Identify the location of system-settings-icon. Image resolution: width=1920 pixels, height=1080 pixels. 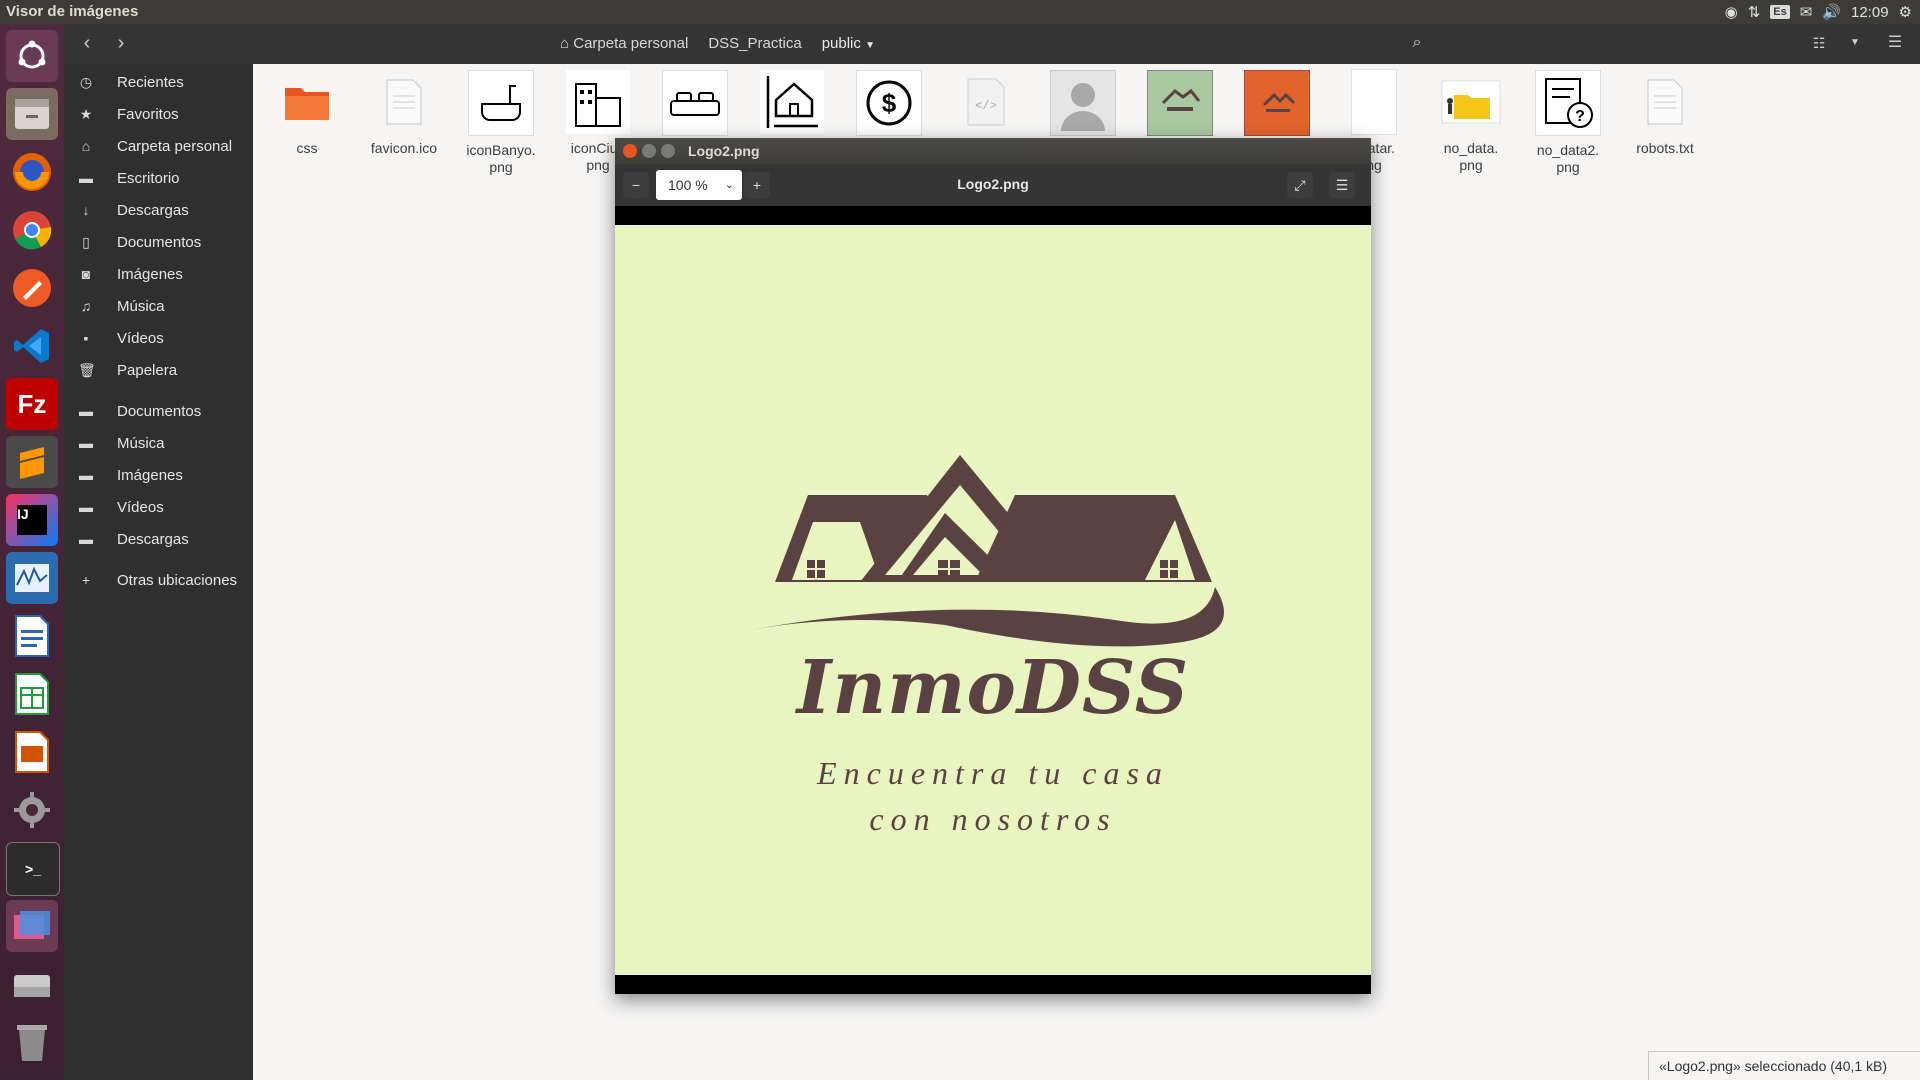
(32, 810).